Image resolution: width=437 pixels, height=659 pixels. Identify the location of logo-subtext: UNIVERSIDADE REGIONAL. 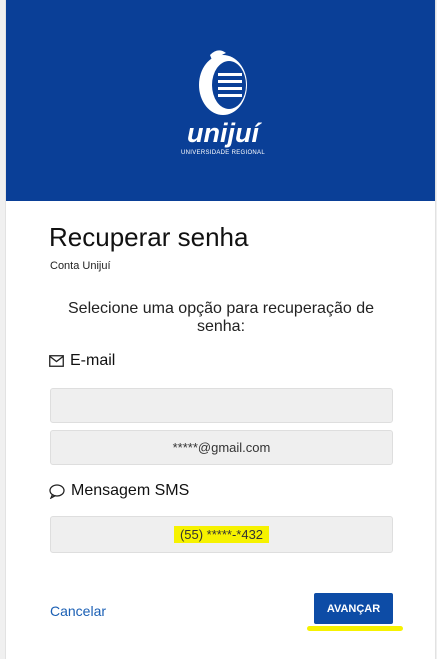
(223, 153).